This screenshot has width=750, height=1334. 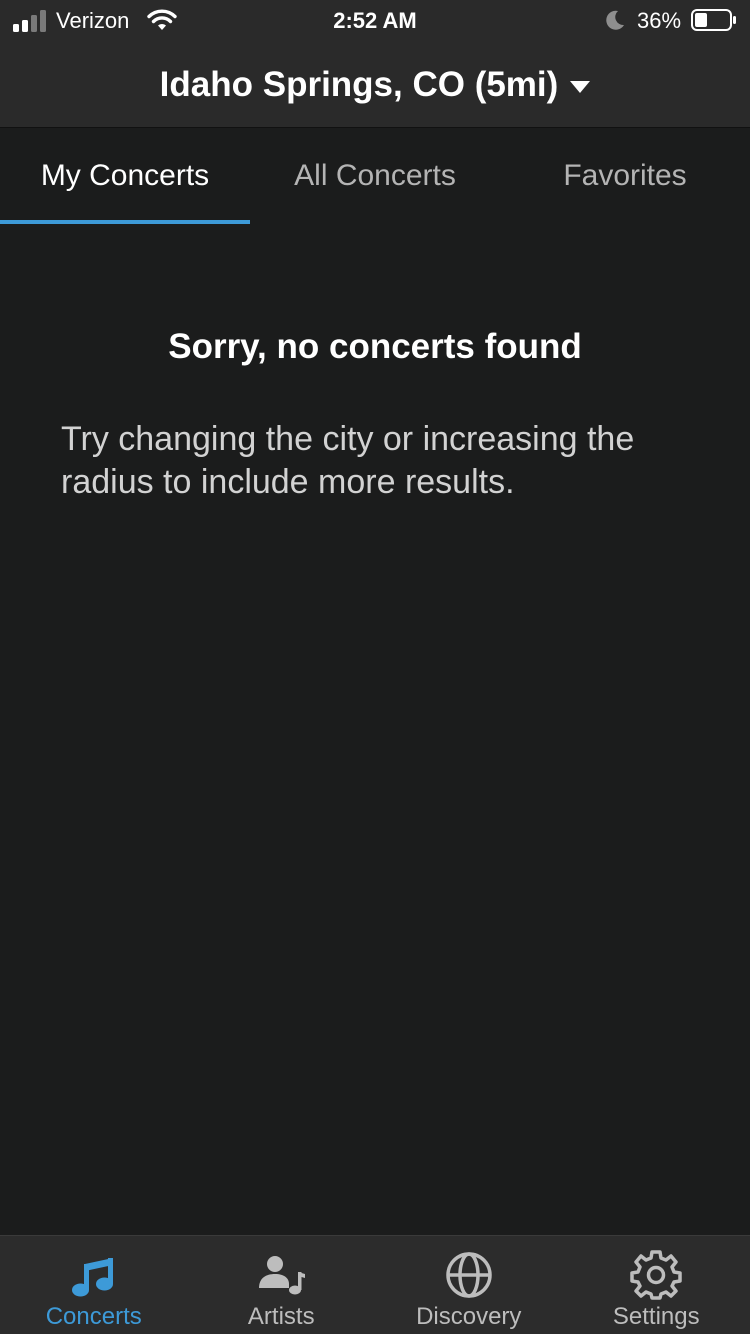 I want to click on app-header: Idaho Springs, CO (5mi), so click(x=375, y=85).